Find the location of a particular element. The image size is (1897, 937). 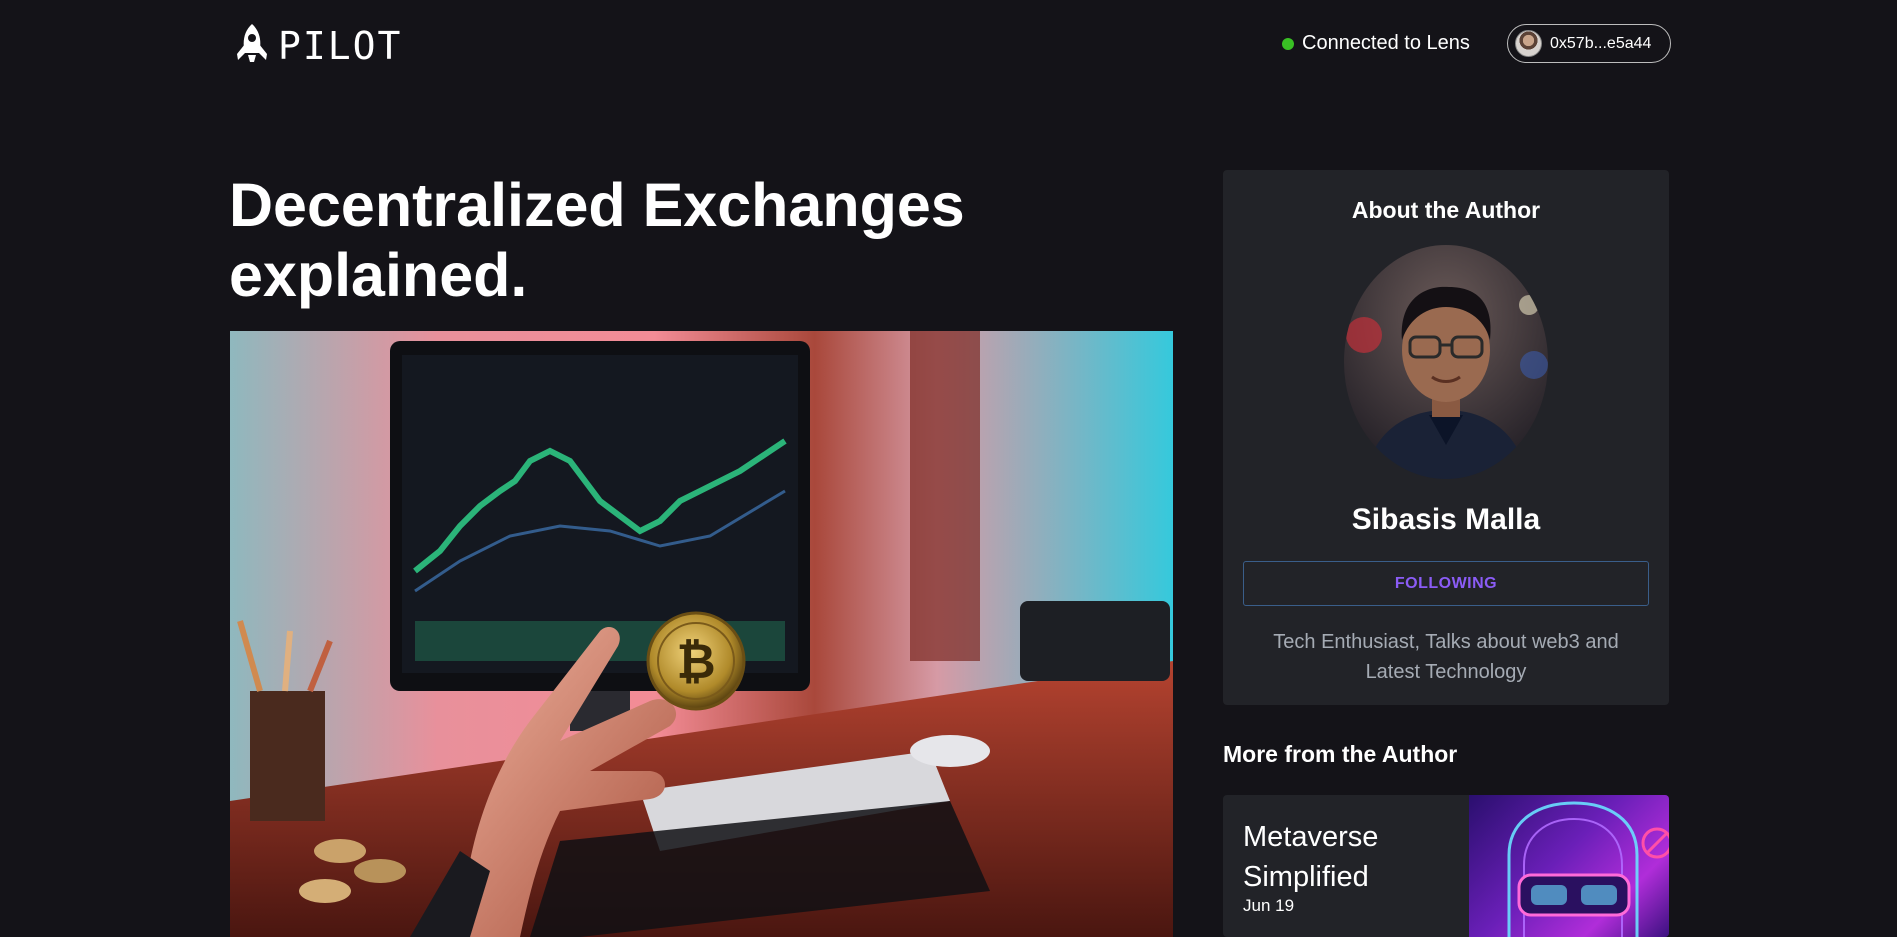

author-name: Sibasis Malla is located at coordinates (1446, 519).